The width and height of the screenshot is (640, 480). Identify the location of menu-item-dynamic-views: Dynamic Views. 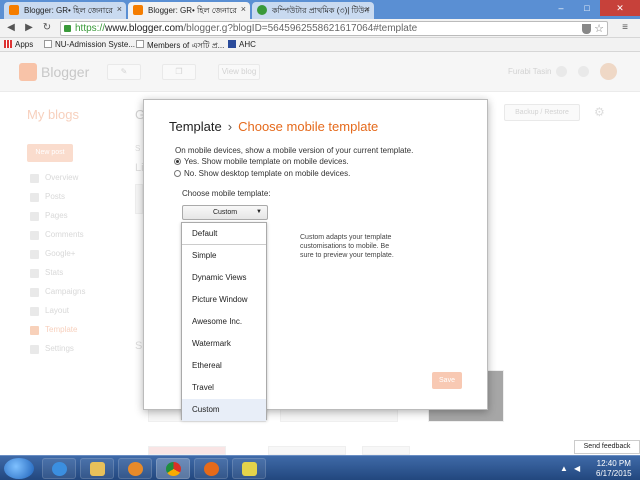
(224, 278).